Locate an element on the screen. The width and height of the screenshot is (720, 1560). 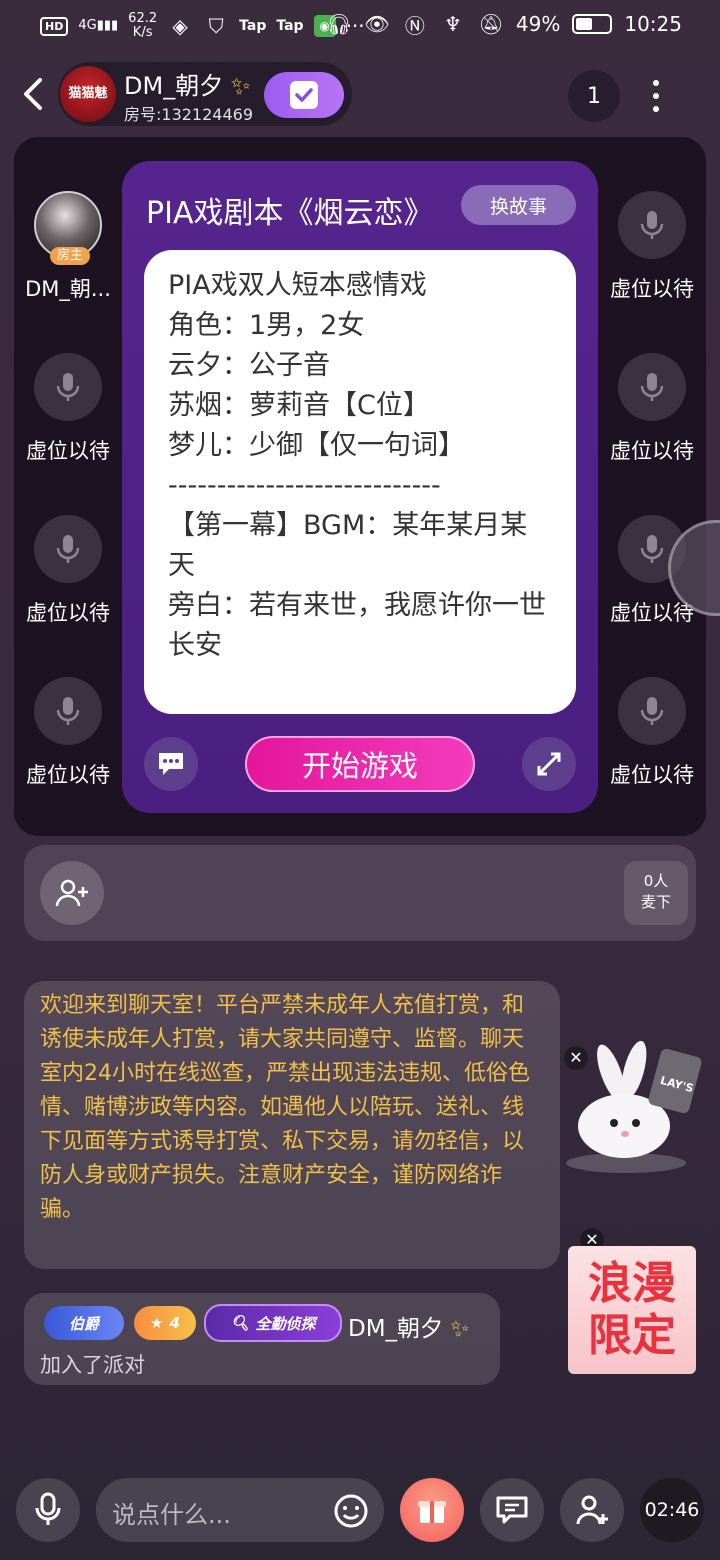
emoji-button is located at coordinates (351, 1511).